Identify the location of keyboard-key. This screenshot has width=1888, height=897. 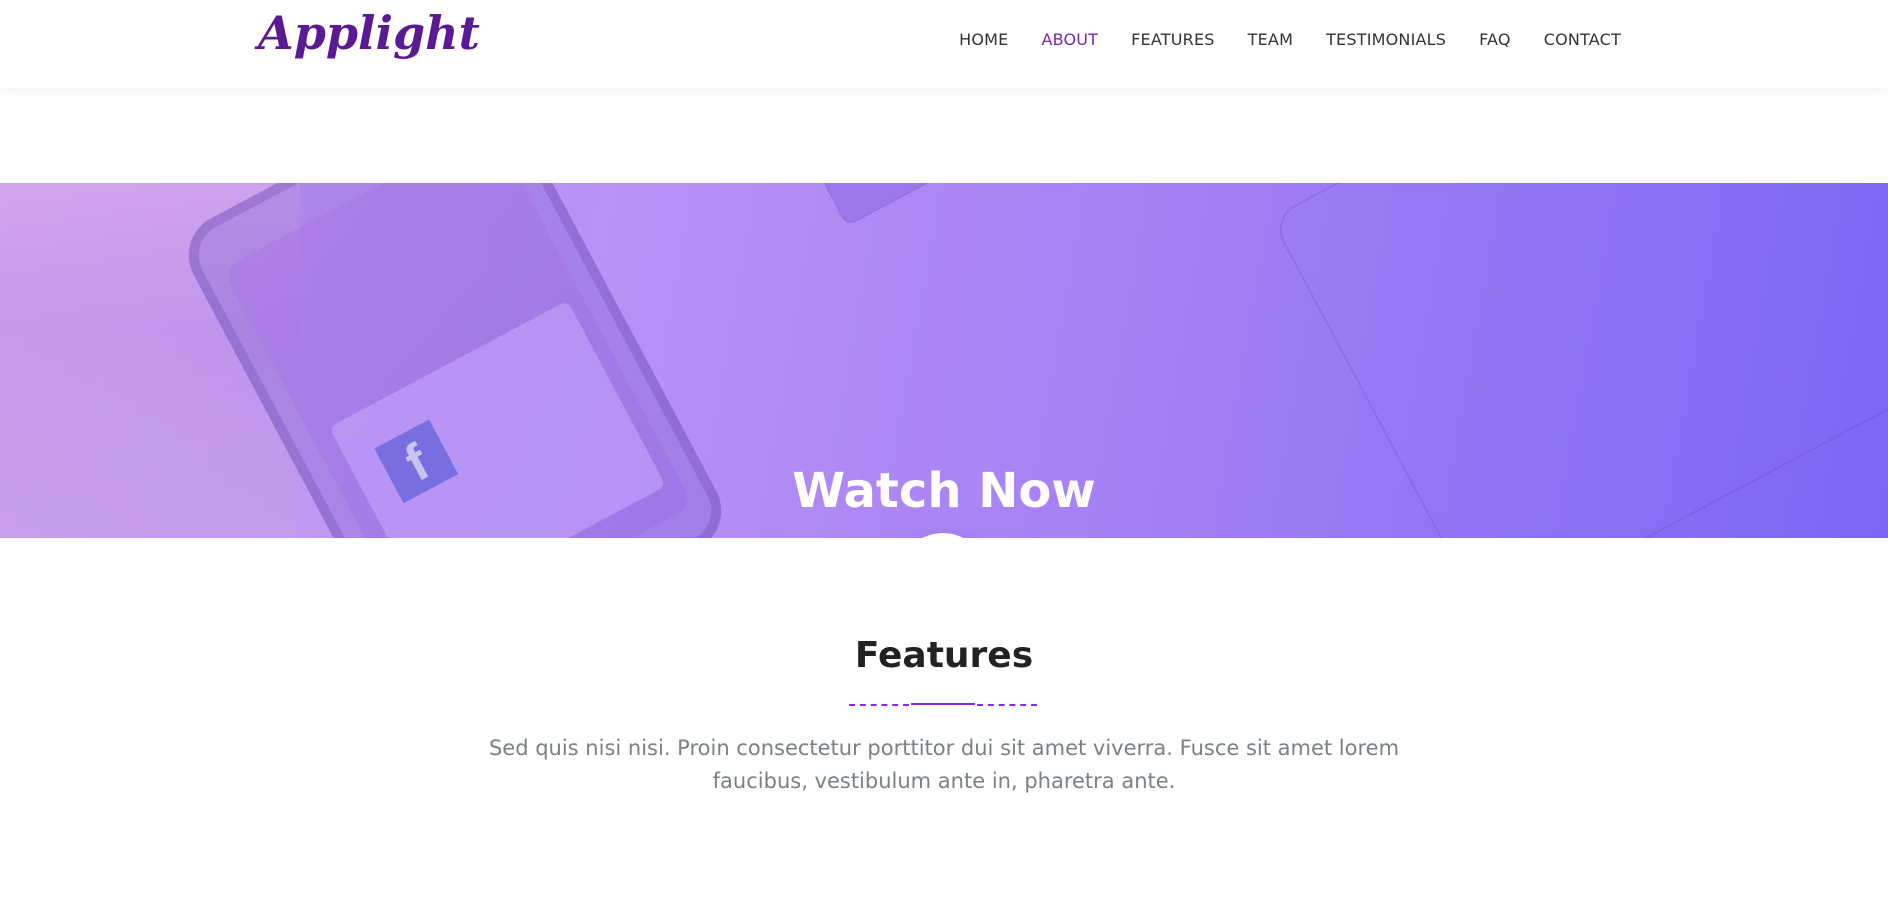
(909, 205).